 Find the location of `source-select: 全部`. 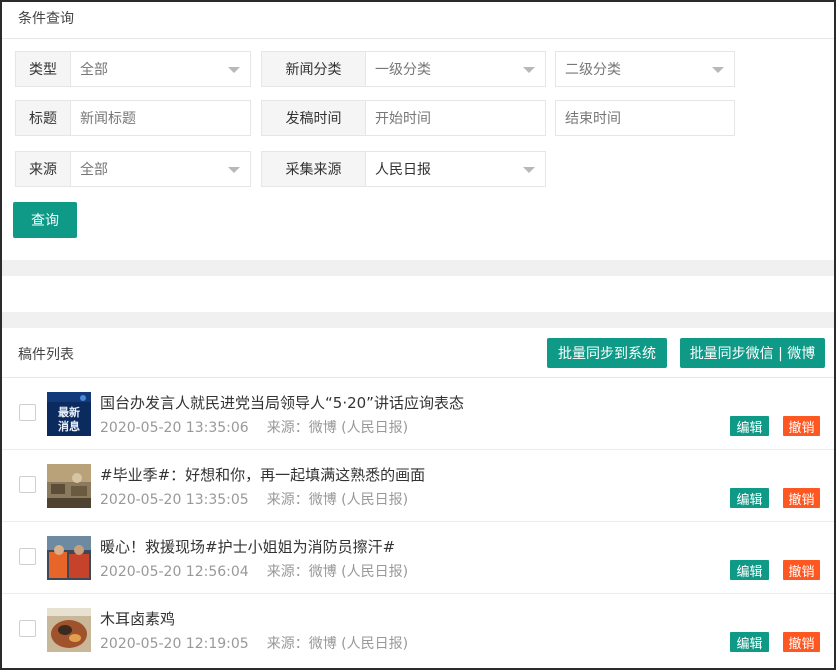

source-select: 全部 is located at coordinates (160, 169).